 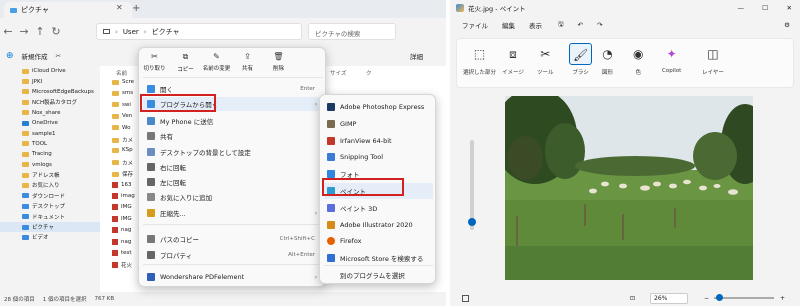 What do you see at coordinates (50, 144) in the screenshot?
I see `sidebar-item: TOOL` at bounding box center [50, 144].